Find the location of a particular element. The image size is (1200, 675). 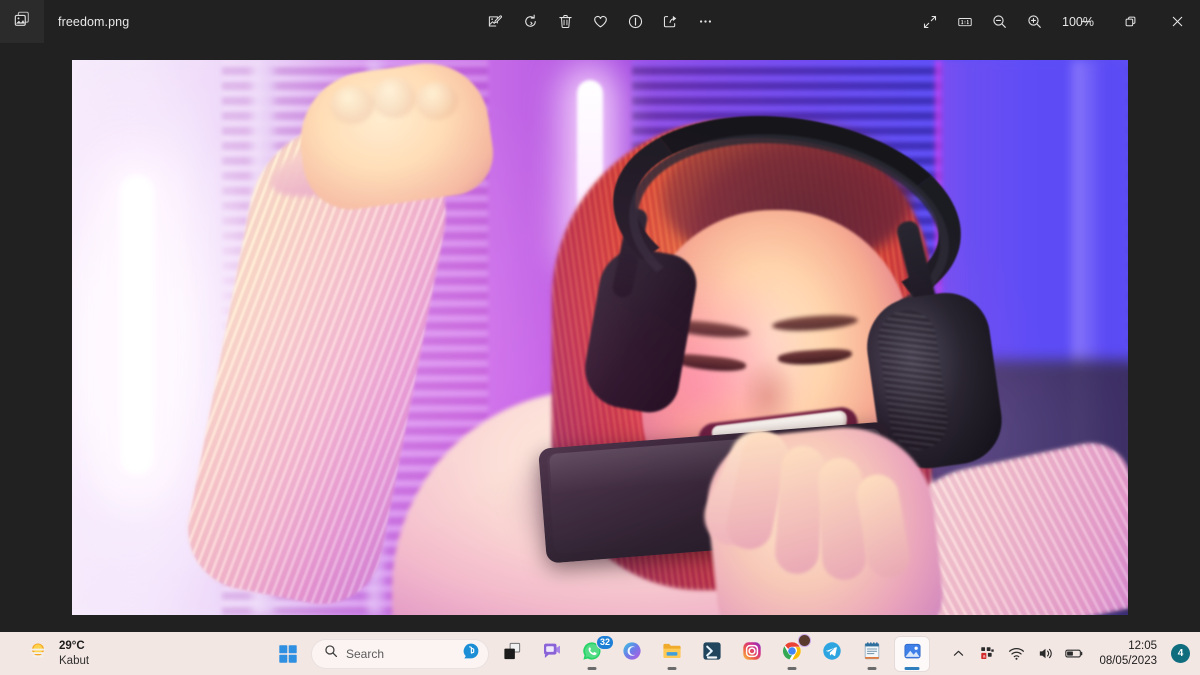

taskbar-whatsapp: 32 is located at coordinates (594, 652).